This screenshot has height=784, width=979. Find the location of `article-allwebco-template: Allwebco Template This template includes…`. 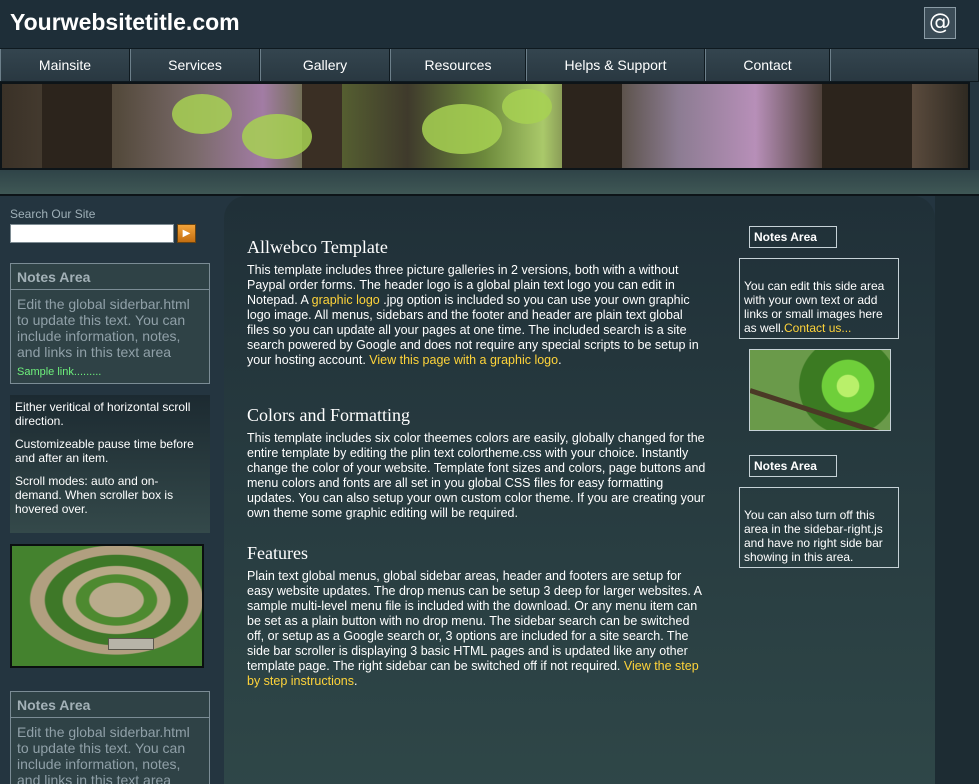

article-allwebco-template: Allwebco Template This template includes… is located at coordinates (477, 302).